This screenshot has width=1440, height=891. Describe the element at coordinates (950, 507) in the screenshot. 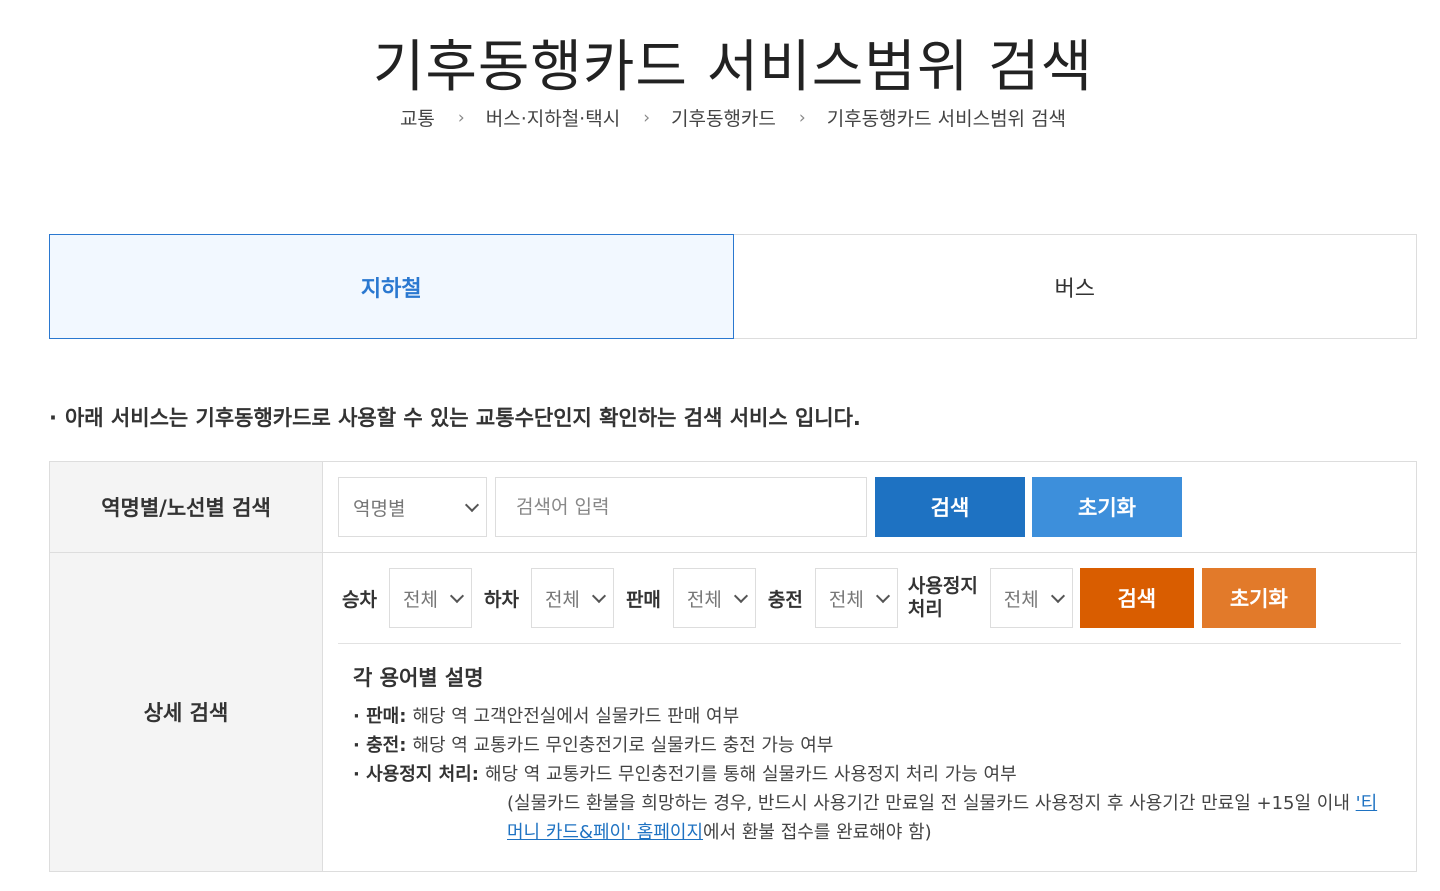

I see `search-button: 검색` at that location.